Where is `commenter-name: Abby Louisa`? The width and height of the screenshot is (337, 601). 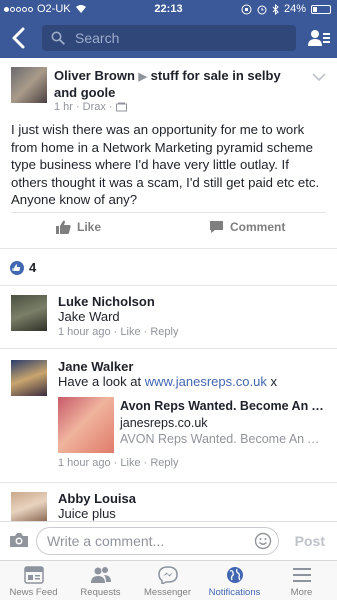
commenter-name: Abby Louisa is located at coordinates (97, 498).